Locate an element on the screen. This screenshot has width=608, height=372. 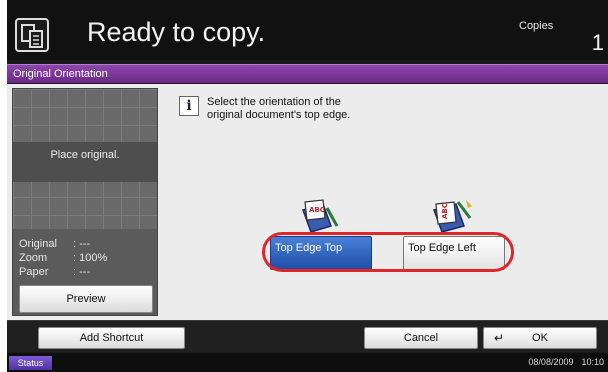
add-shortcut-button: Add Shortcut is located at coordinates (111, 338).